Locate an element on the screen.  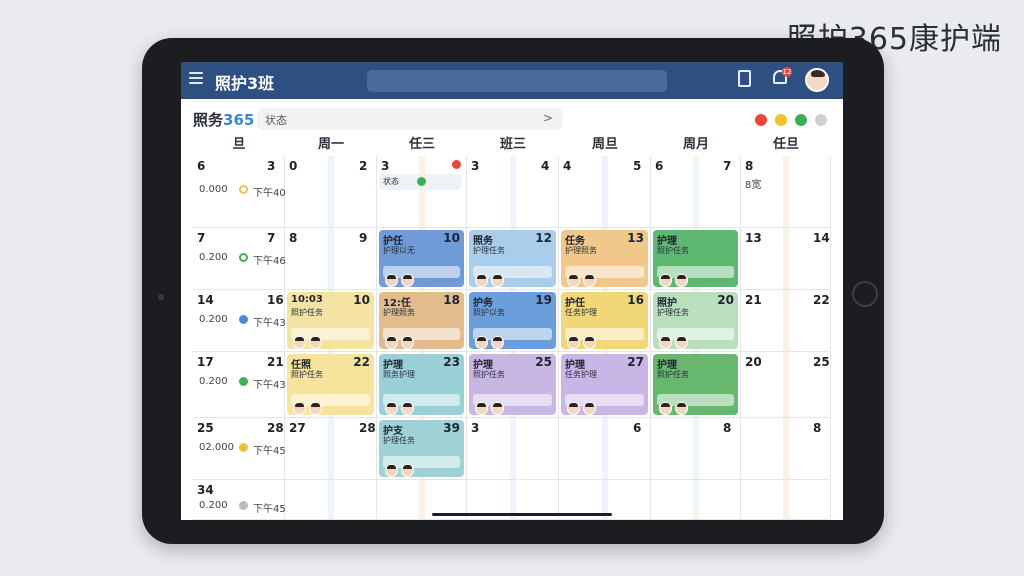
event-date-number: 27 is located at coordinates (635, 362).